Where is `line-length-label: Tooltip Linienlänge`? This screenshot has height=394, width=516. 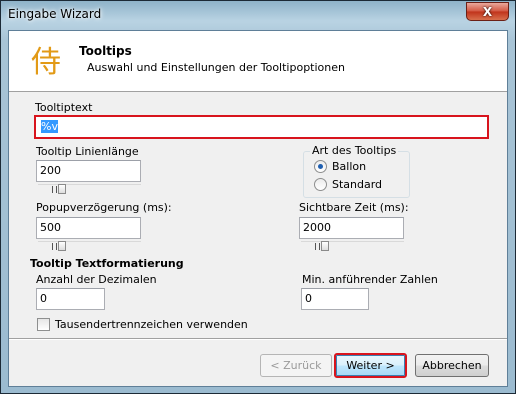 line-length-label: Tooltip Linienlänge is located at coordinates (87, 151).